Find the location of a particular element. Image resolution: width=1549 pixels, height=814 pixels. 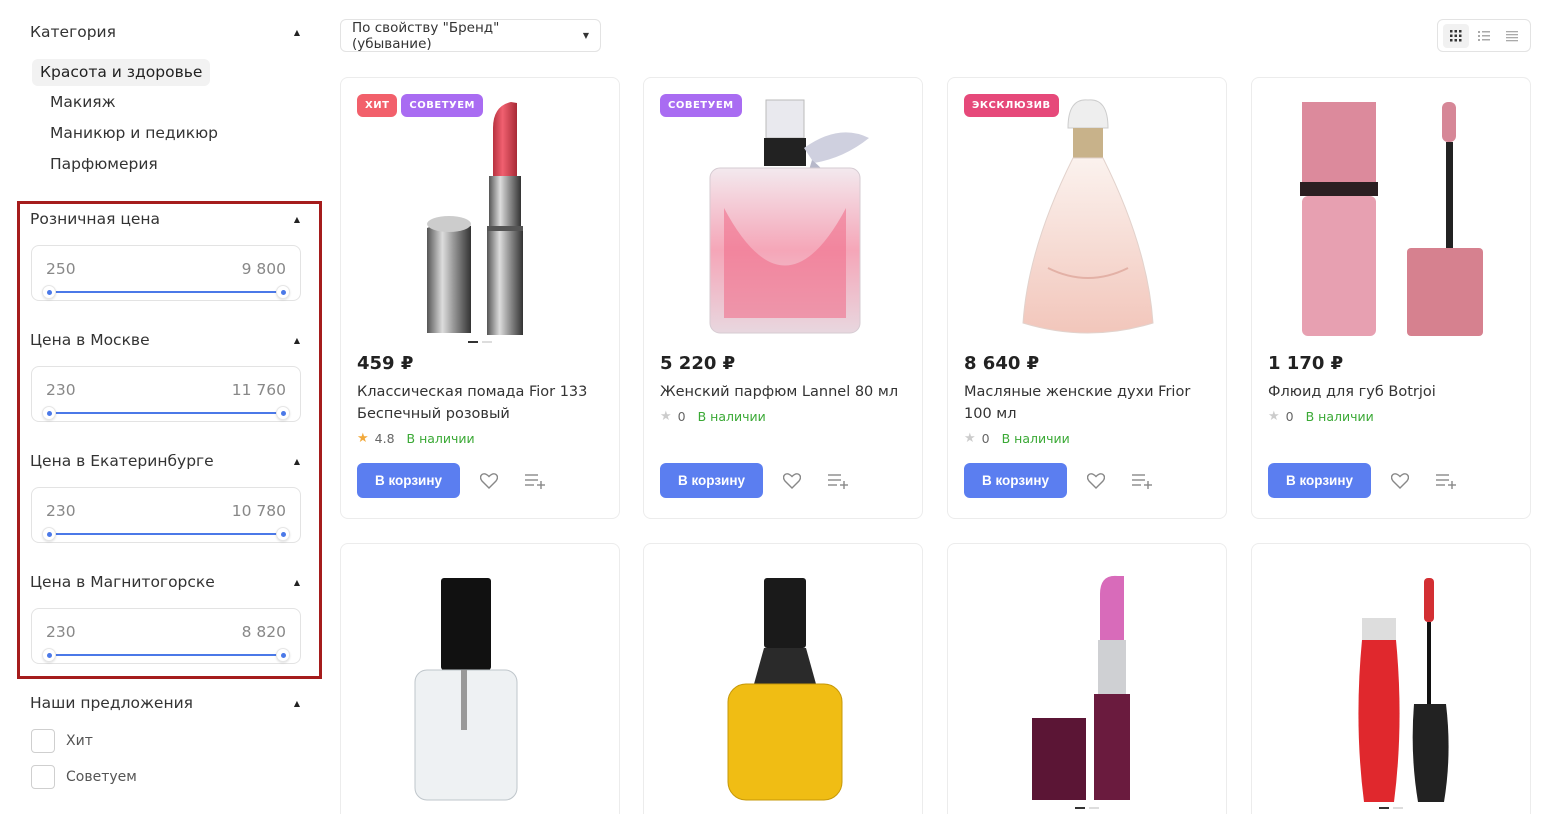

product-title: Женский парфюм Lannel 80 мл is located at coordinates (785, 392).